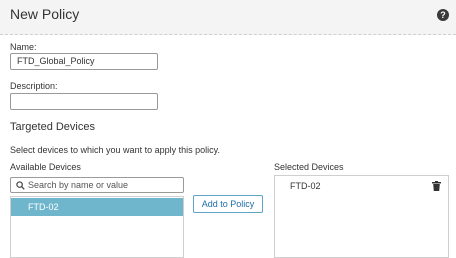 The height and width of the screenshot is (258, 456). I want to click on available-devices-list: FTD-02, so click(97, 227).